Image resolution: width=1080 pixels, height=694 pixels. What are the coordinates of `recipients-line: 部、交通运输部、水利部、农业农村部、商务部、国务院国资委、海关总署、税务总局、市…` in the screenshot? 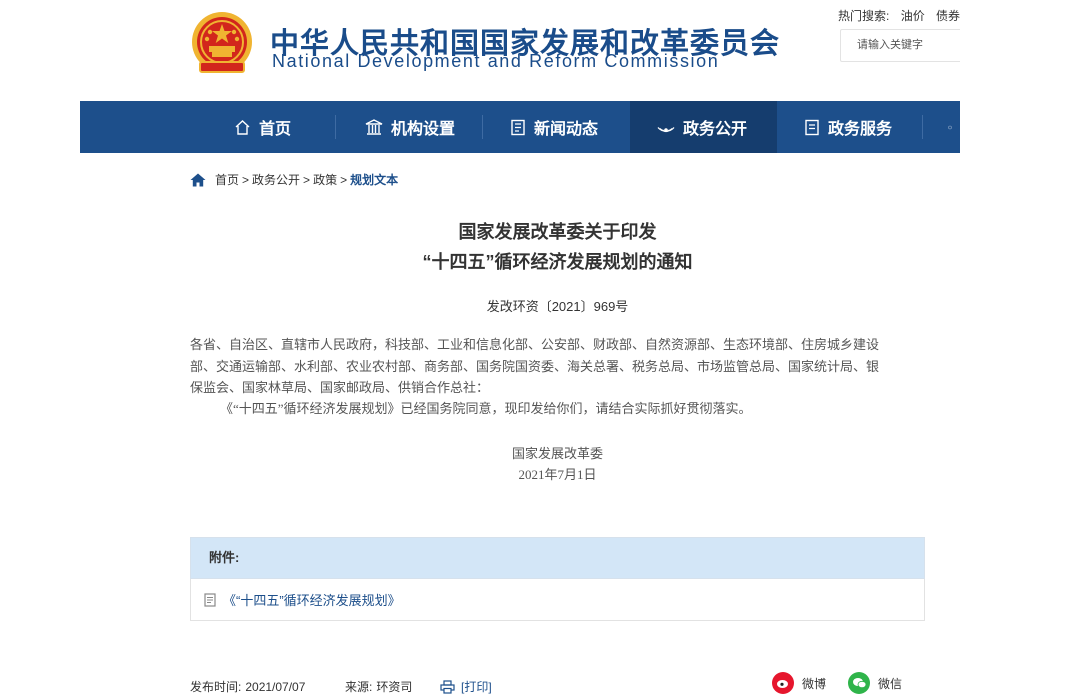 It's located at (535, 366).